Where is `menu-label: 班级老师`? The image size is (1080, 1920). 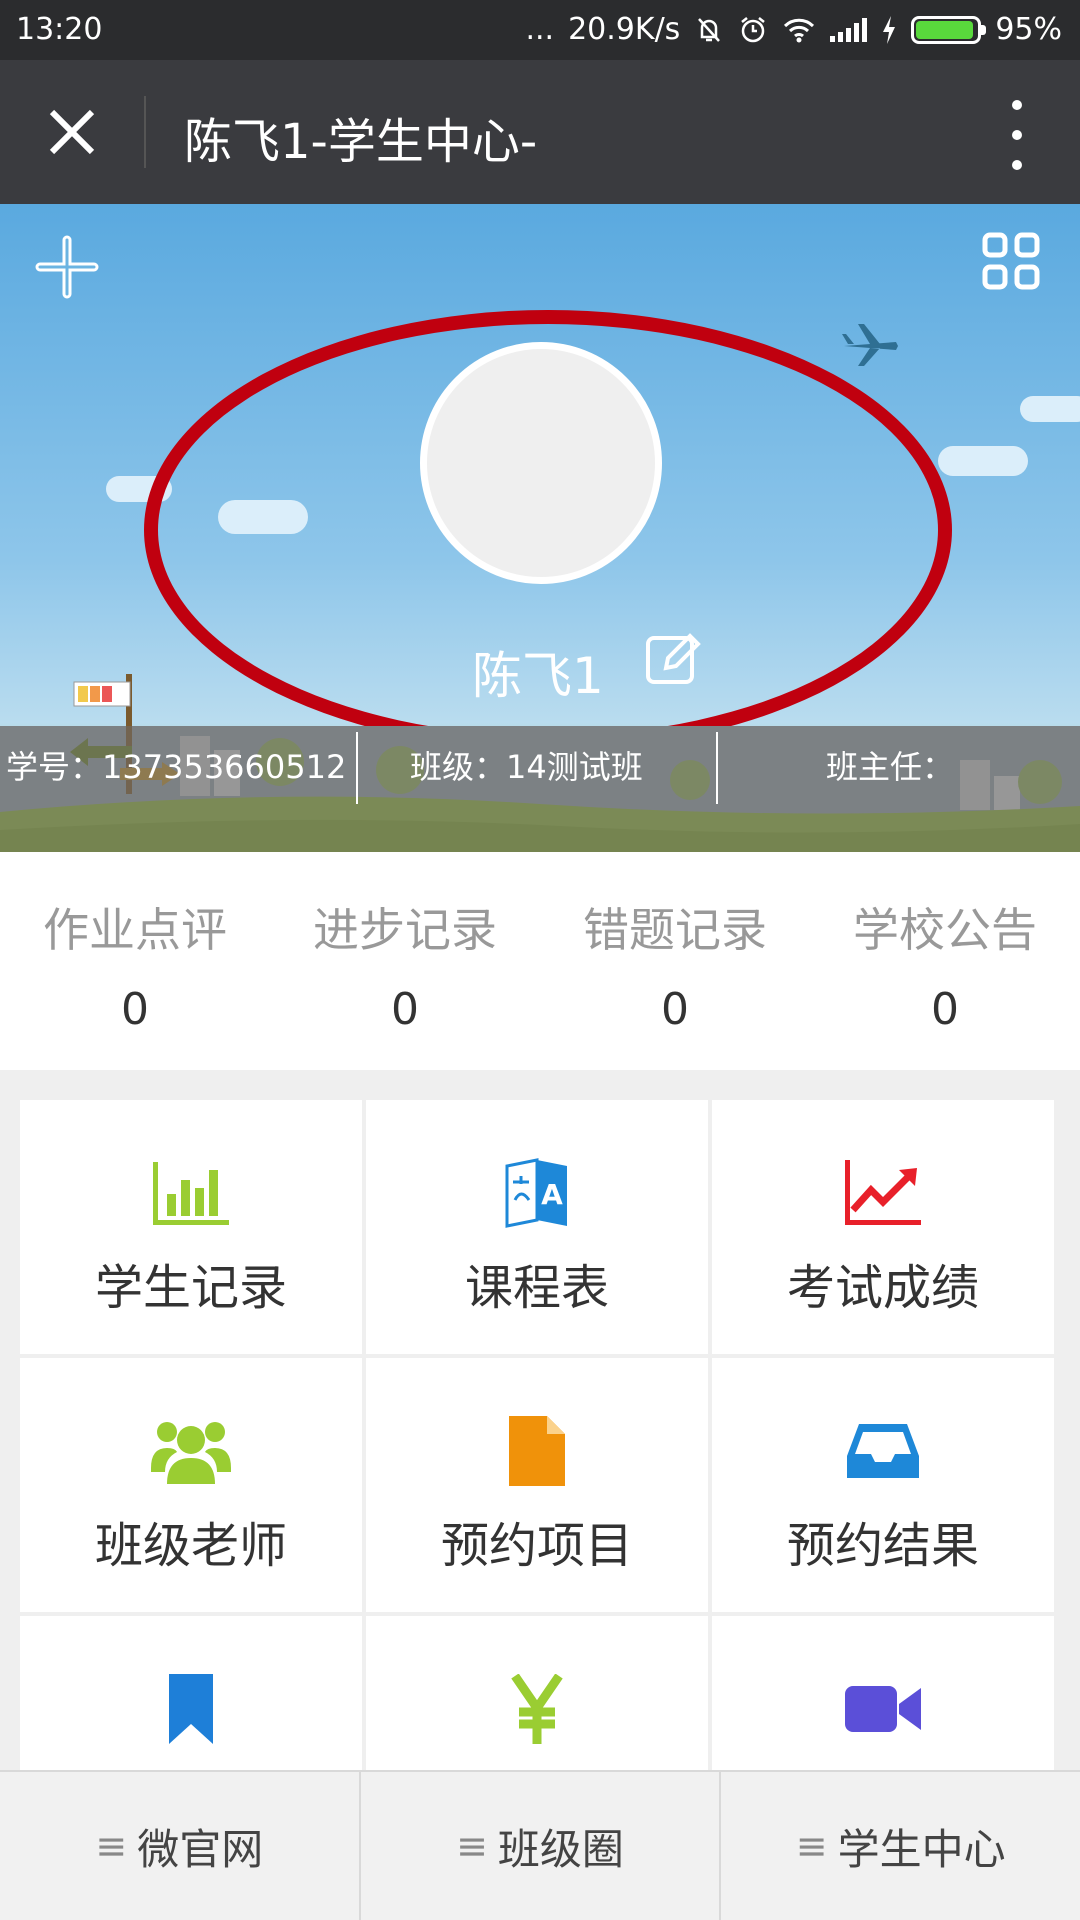
menu-label: 班级老师 is located at coordinates (190, 1546).